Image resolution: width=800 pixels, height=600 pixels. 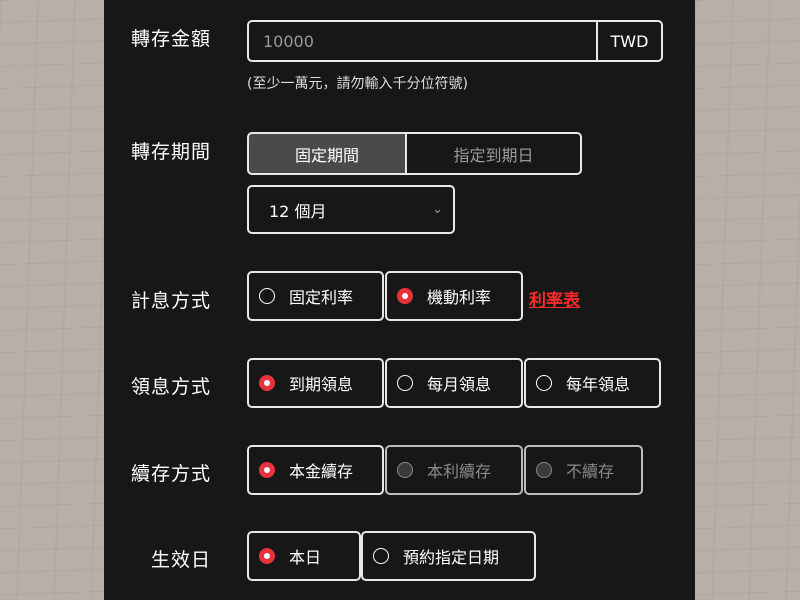 I want to click on radio-renew-principal-label: 本金續存, so click(x=321, y=471).